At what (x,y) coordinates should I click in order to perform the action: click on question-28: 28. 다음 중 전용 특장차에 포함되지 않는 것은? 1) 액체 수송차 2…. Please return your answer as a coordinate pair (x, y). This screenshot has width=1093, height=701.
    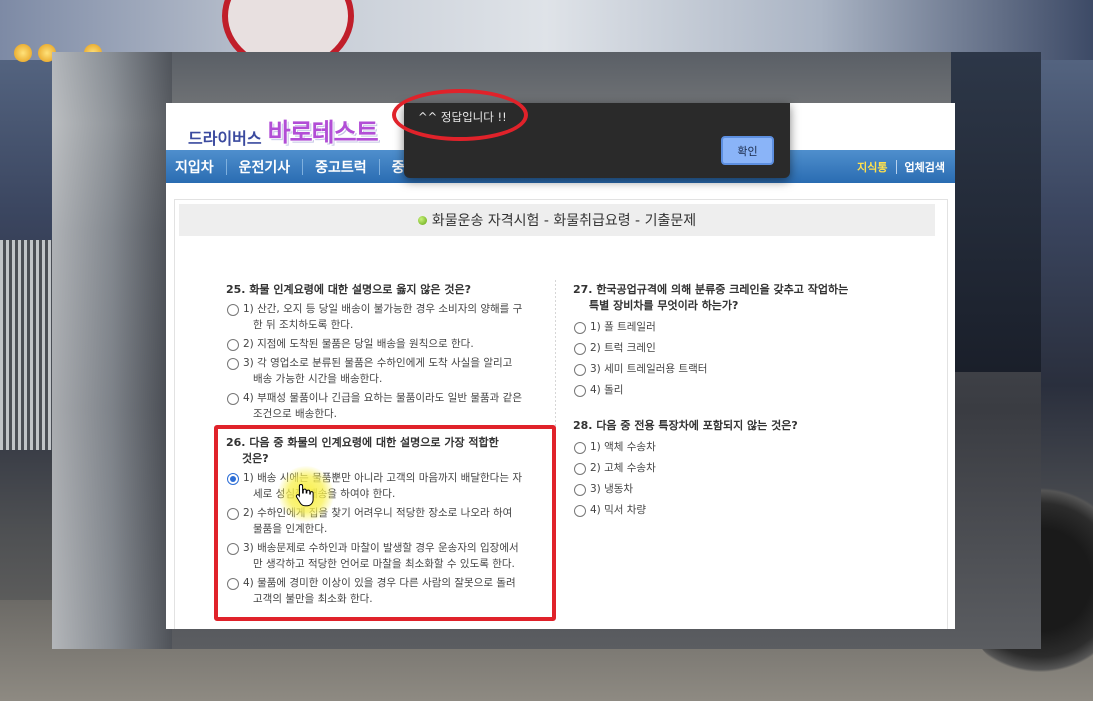
    Looking at the image, I should click on (738, 468).